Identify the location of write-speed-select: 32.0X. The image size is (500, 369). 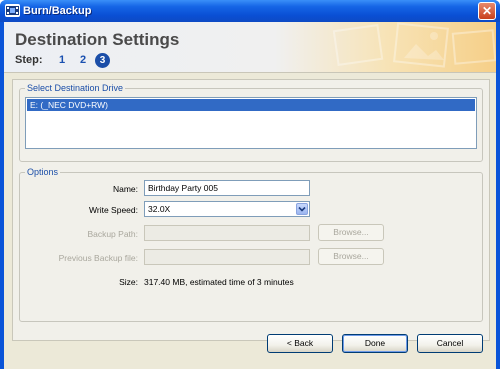
(227, 209).